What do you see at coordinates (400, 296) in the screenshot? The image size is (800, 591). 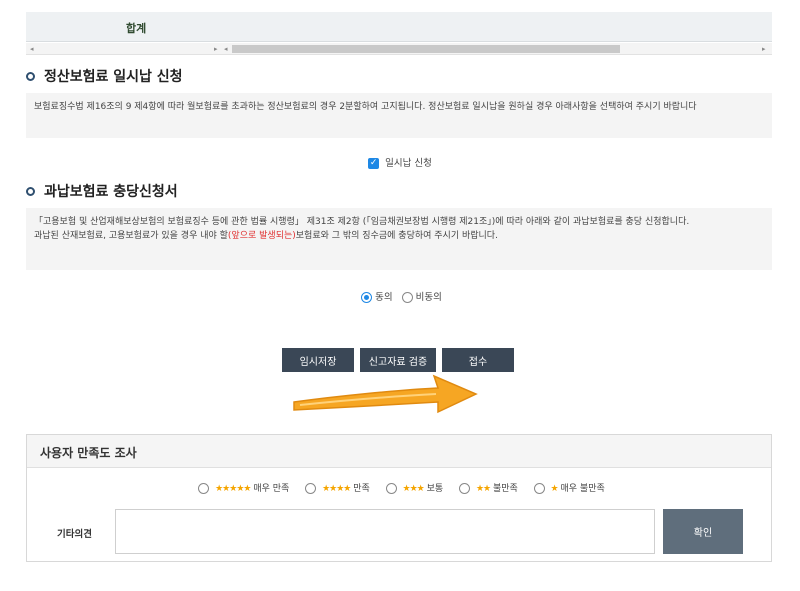 I see `agree-radio-group: 동의 비동의` at bounding box center [400, 296].